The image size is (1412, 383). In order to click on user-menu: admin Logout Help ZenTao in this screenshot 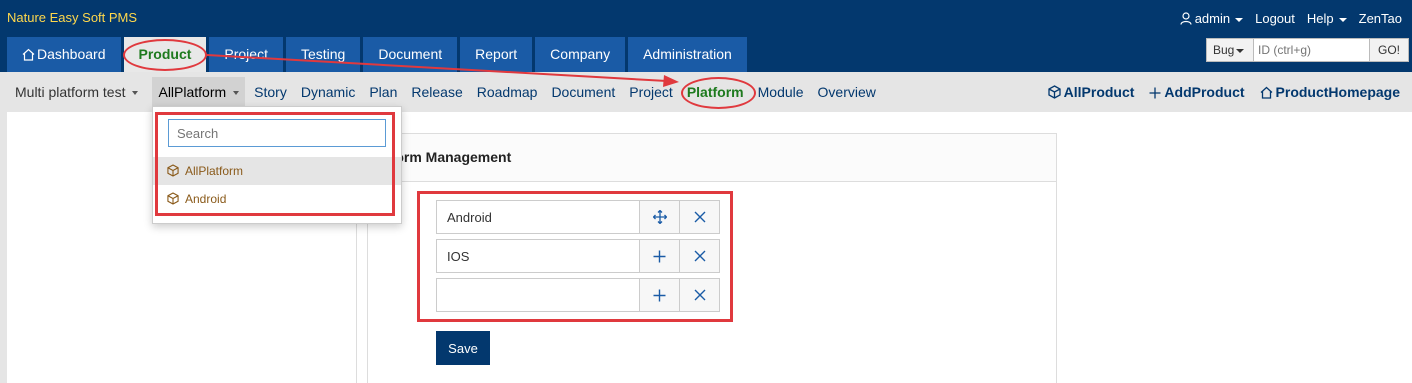, I will do `click(1291, 18)`.